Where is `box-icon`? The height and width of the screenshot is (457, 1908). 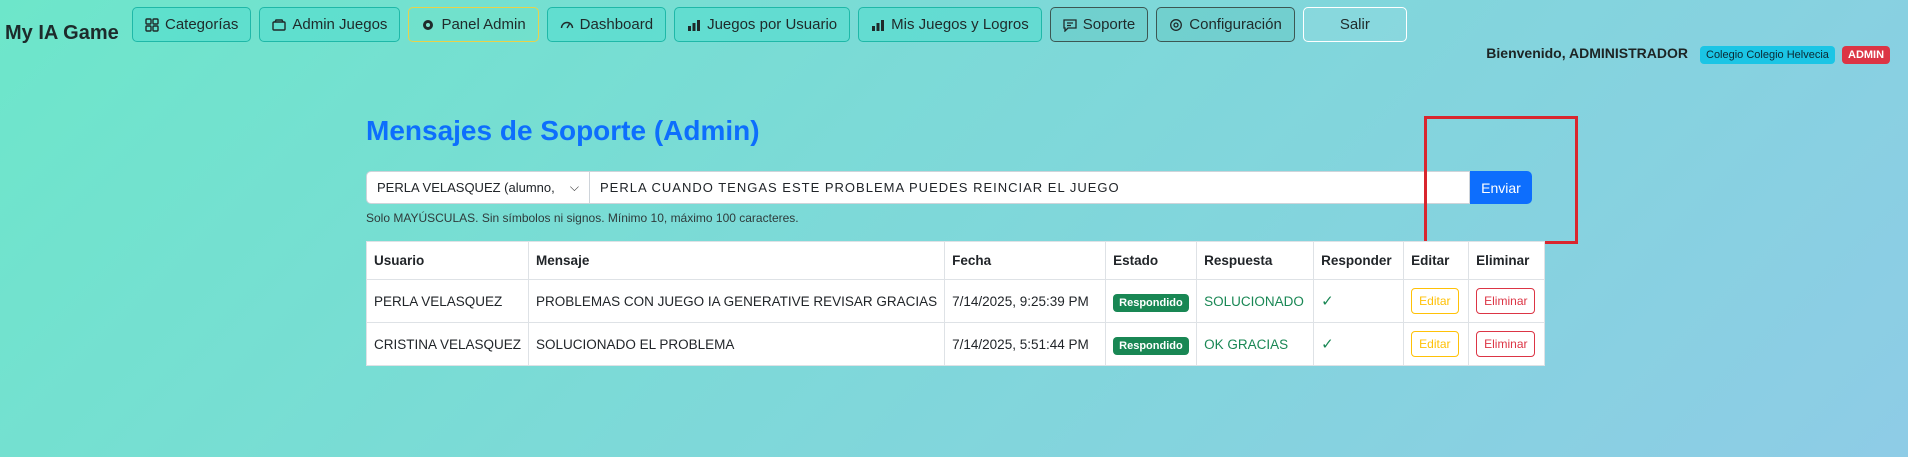
box-icon is located at coordinates (279, 25).